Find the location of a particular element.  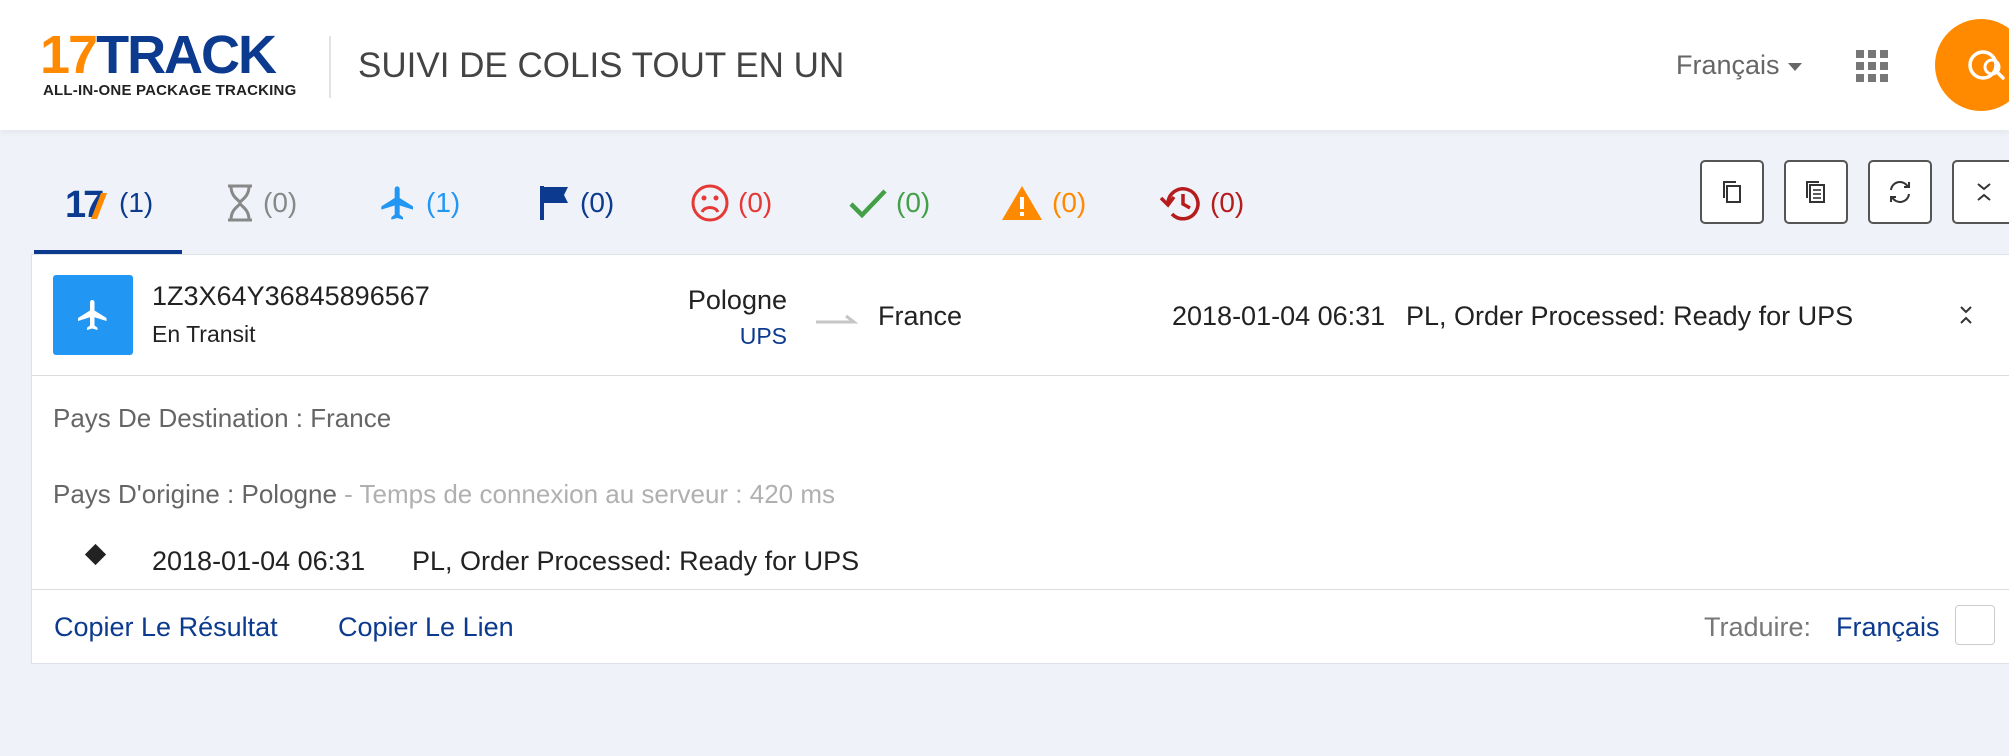

tab-alert-count: (0) is located at coordinates (1069, 202).